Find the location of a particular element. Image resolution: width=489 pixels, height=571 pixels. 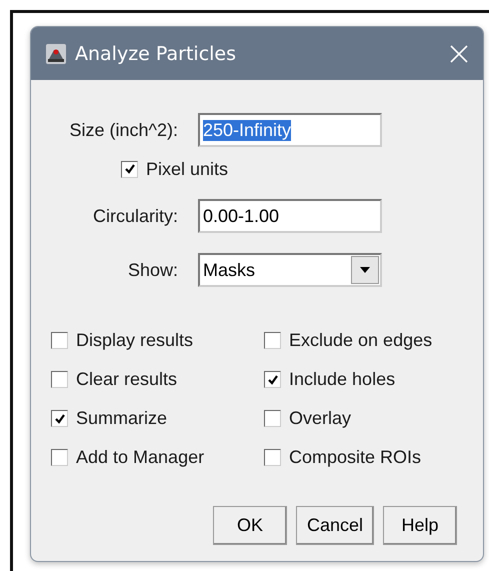

field-label: Size (inch^2): is located at coordinates (123, 130).